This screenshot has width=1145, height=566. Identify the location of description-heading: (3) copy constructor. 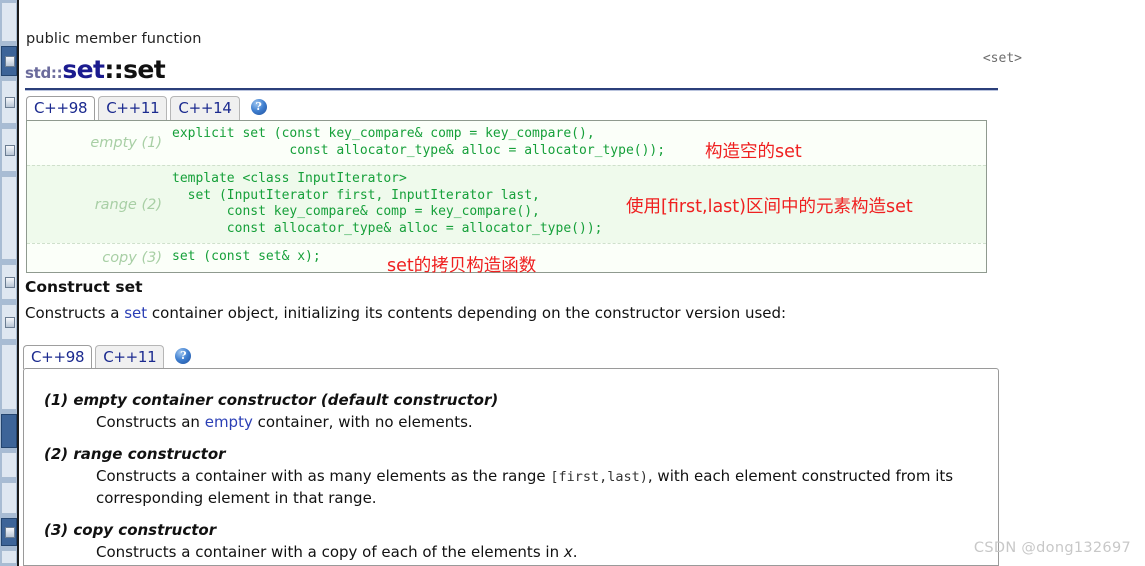
(130, 530).